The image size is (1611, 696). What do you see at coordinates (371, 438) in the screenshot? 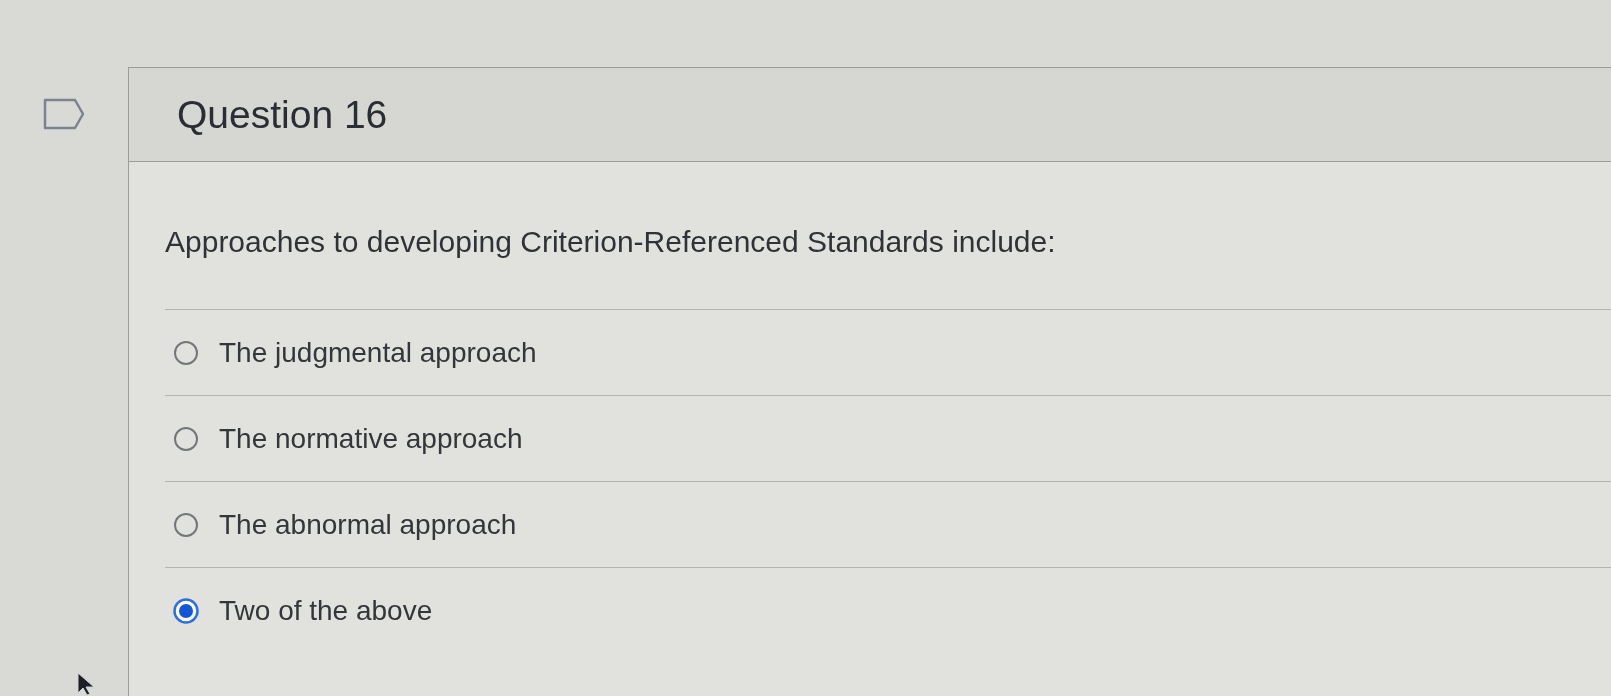
I see `option-label: The normative approach` at bounding box center [371, 438].